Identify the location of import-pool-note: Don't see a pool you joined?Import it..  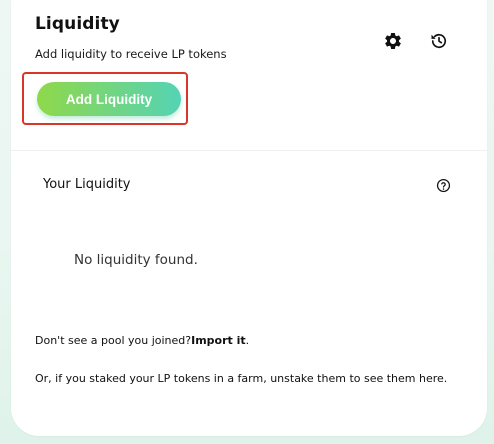
(142, 340).